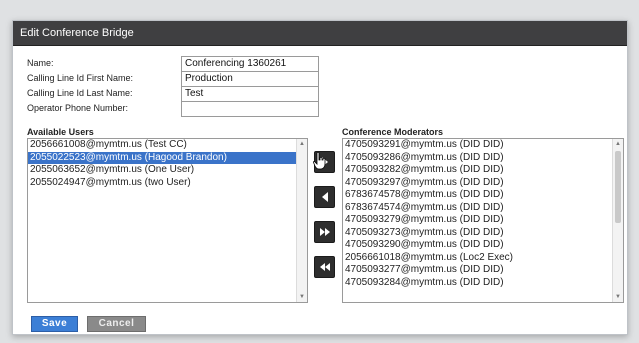 This screenshot has height=343, width=639. I want to click on remove-all-moderators-button, so click(324, 267).